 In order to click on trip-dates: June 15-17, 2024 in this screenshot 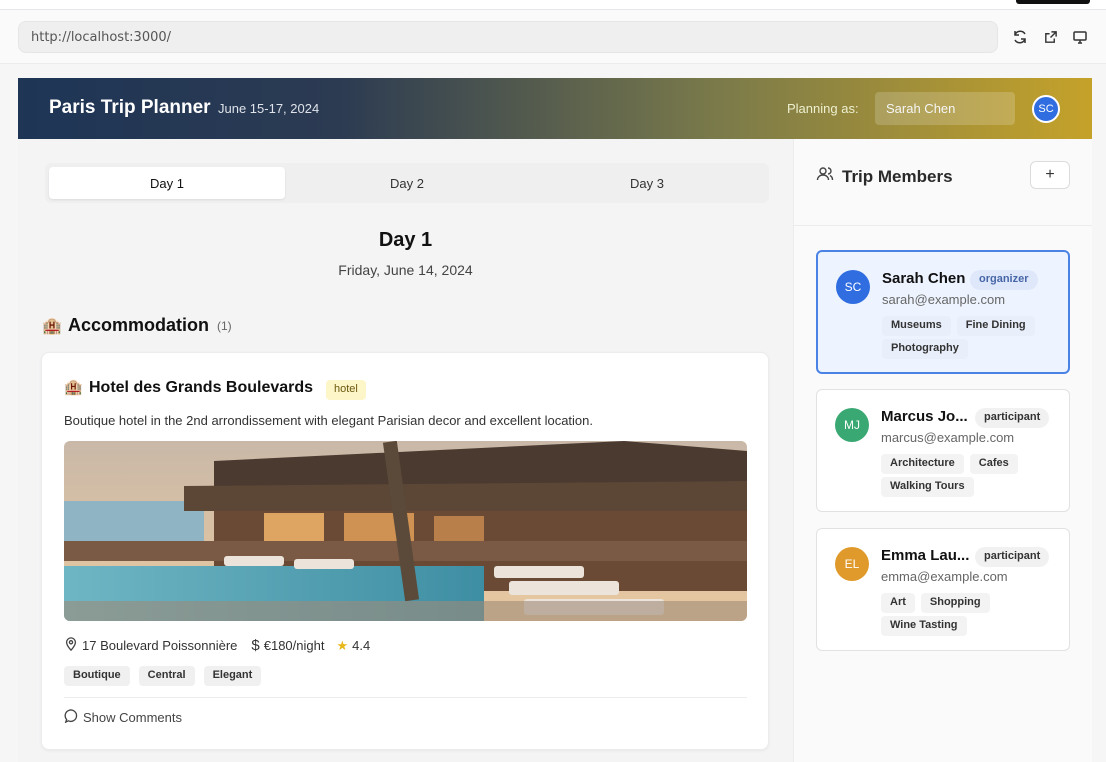, I will do `click(269, 108)`.